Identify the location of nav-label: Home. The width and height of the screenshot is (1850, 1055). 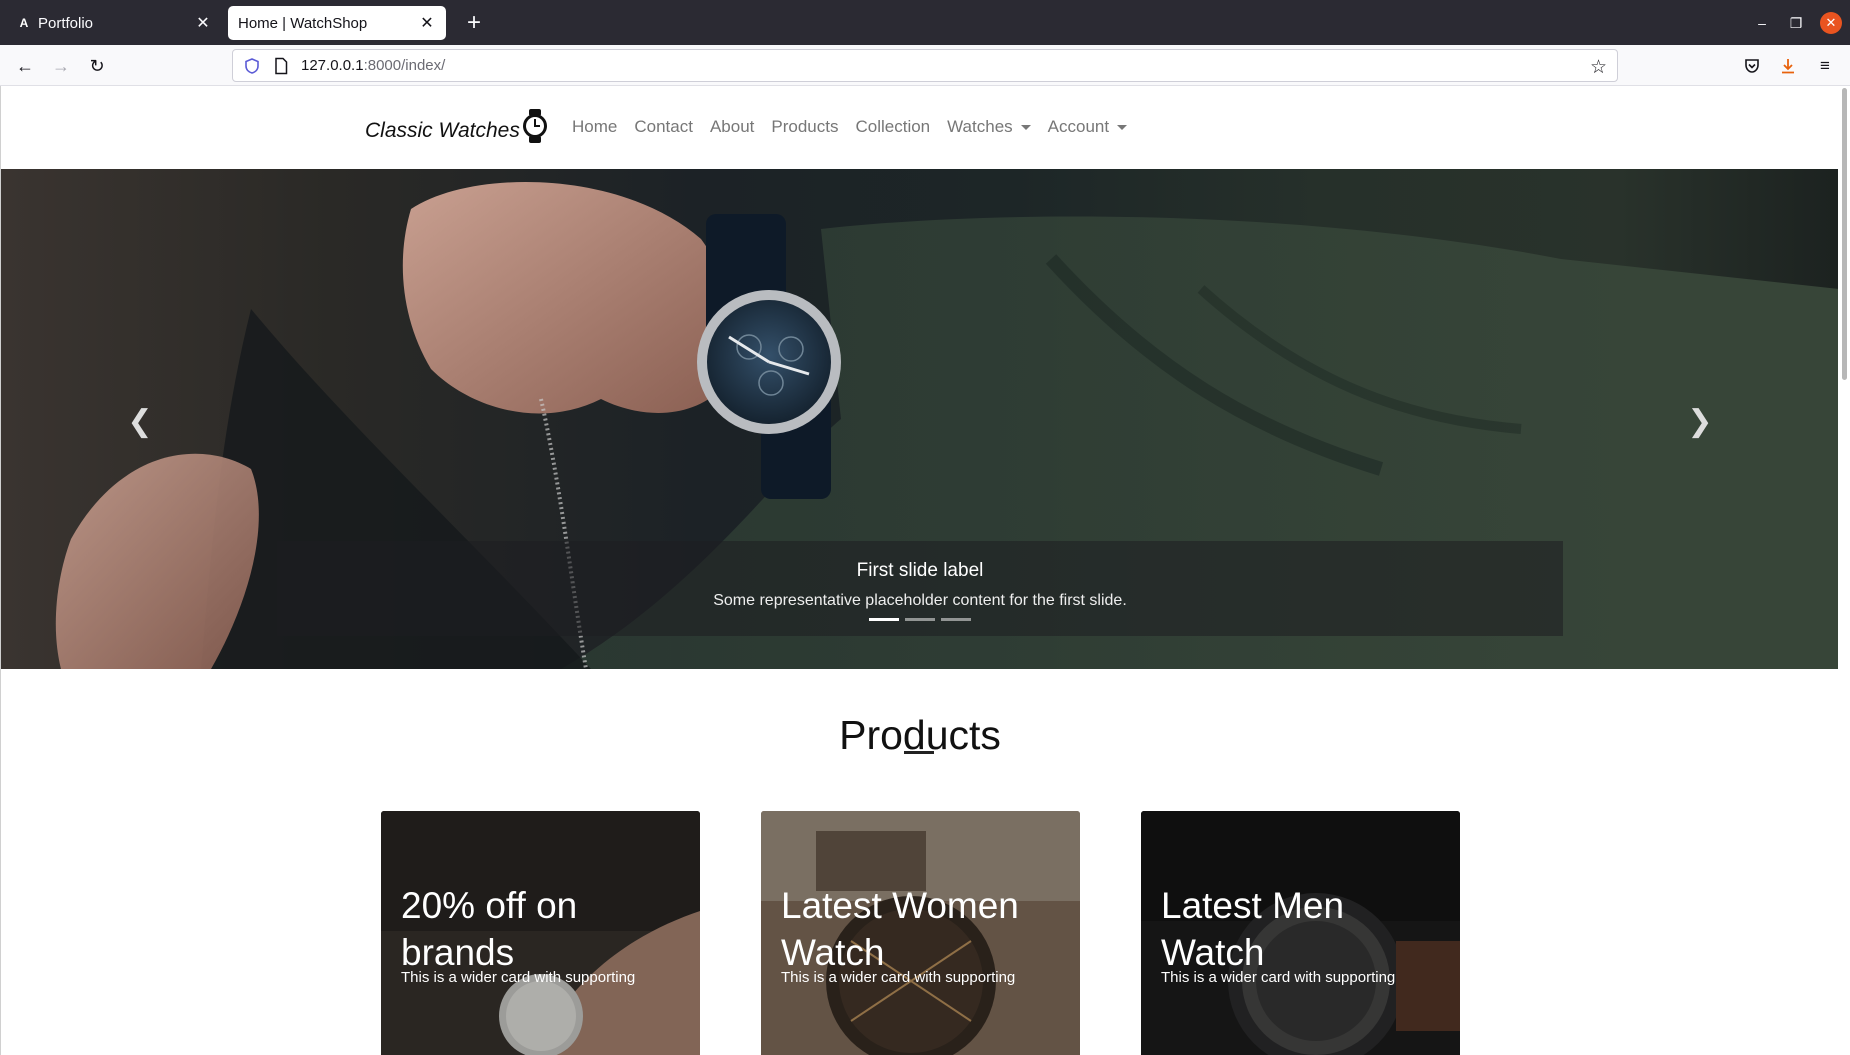
(595, 126).